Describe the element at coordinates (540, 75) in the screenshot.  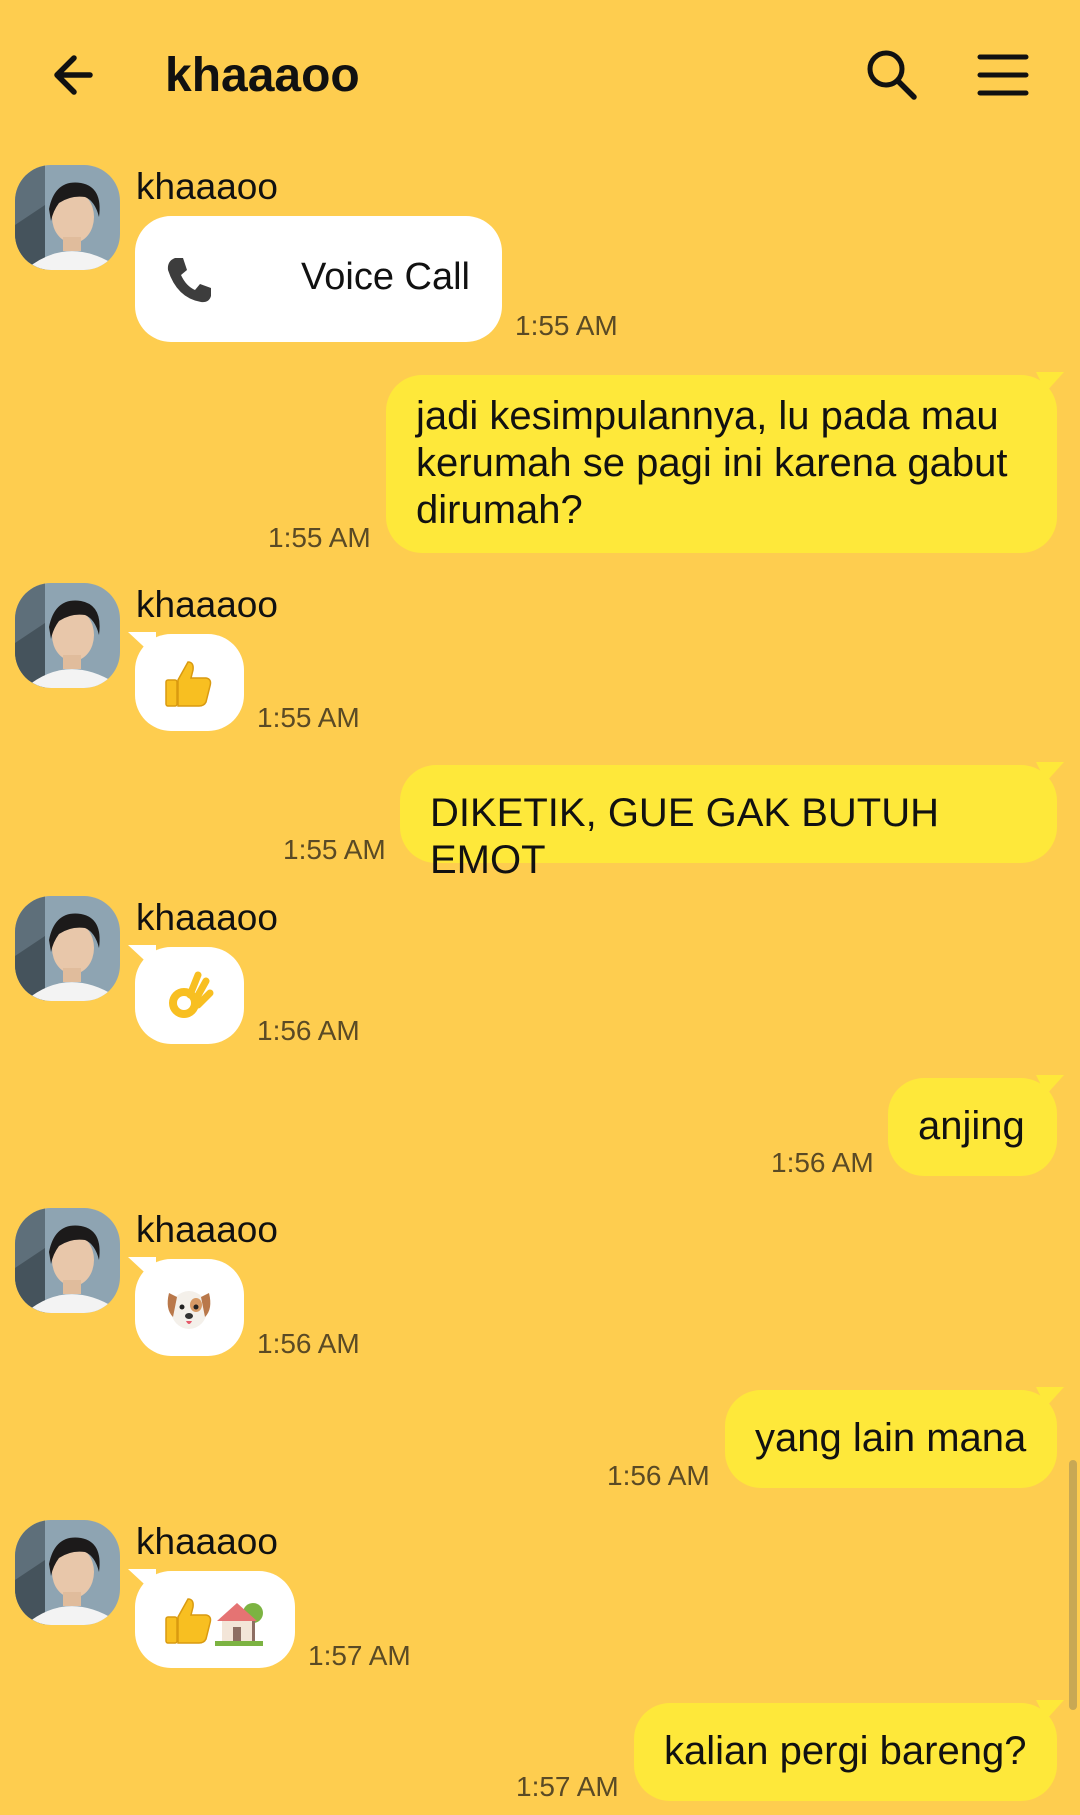
I see `chat-header: khaaaoo` at that location.